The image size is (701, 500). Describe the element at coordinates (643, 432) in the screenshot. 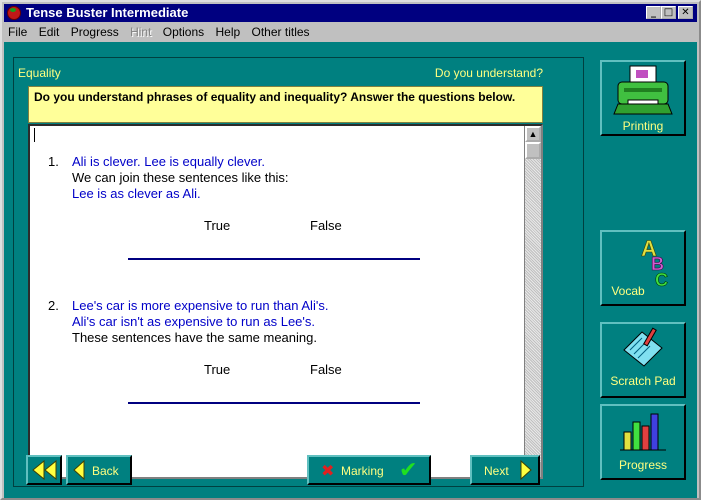

I see `bar-chart-icon` at that location.